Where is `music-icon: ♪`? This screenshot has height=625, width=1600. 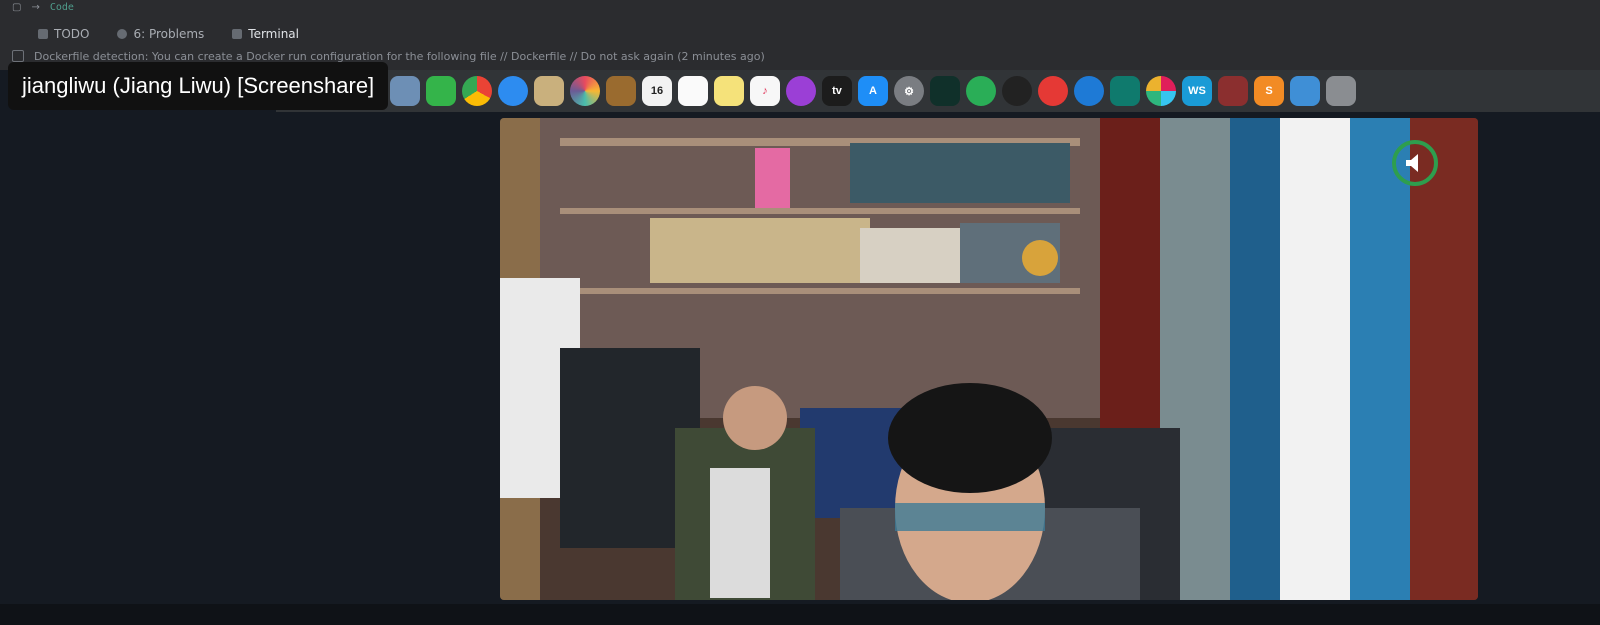 music-icon: ♪ is located at coordinates (765, 91).